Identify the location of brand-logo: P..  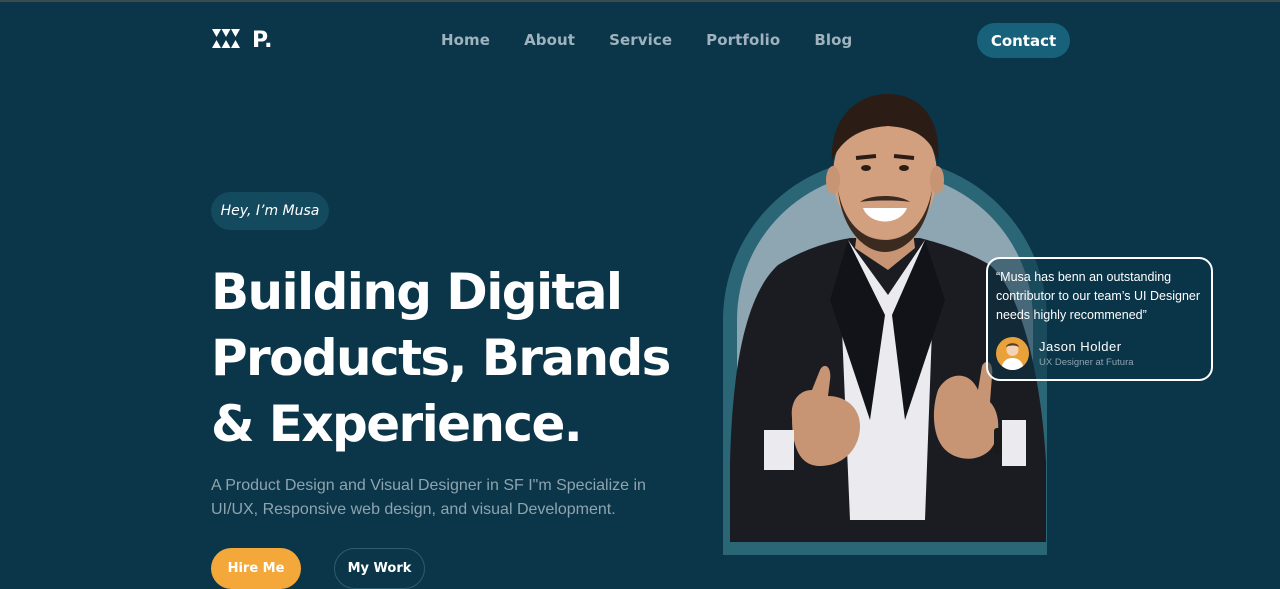
(242, 40).